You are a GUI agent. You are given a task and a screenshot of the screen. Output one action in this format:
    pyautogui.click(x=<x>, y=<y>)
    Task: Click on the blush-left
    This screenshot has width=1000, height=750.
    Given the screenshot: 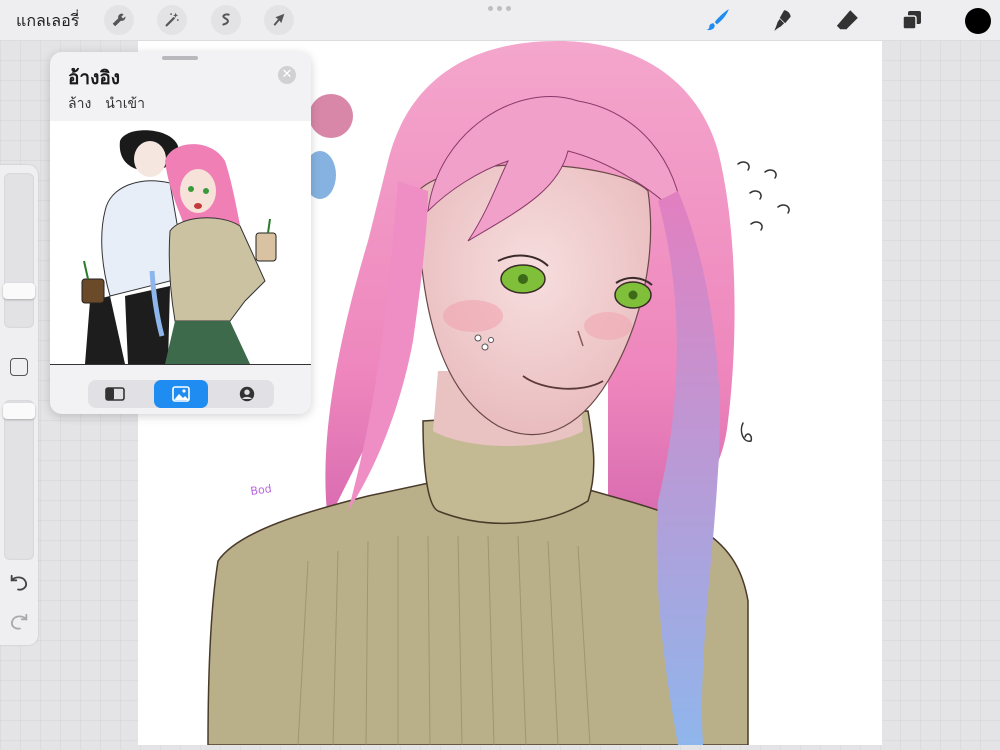 What is the action you would take?
    pyautogui.click(x=473, y=316)
    